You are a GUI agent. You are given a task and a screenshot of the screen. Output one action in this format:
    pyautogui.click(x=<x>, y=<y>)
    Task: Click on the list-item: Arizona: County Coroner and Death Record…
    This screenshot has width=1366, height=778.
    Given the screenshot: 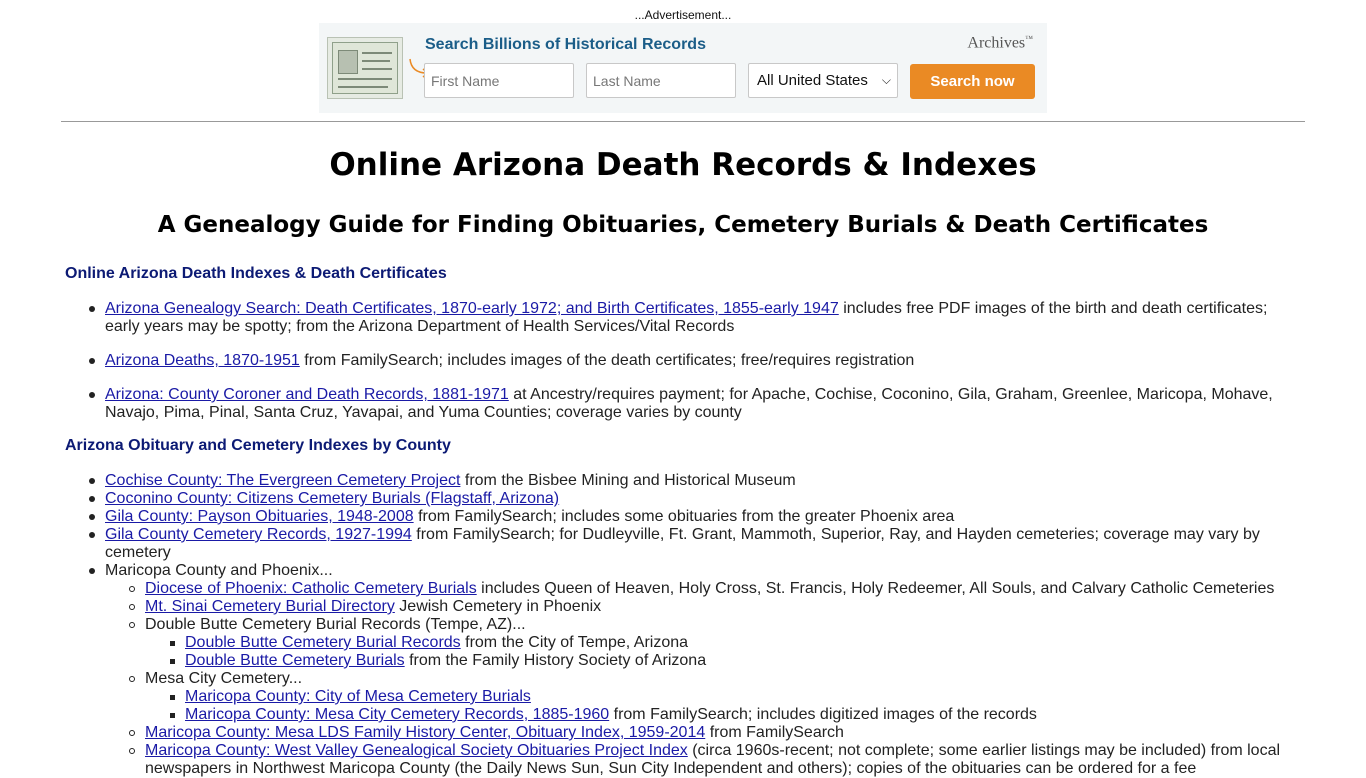 What is the action you would take?
    pyautogui.click(x=687, y=404)
    